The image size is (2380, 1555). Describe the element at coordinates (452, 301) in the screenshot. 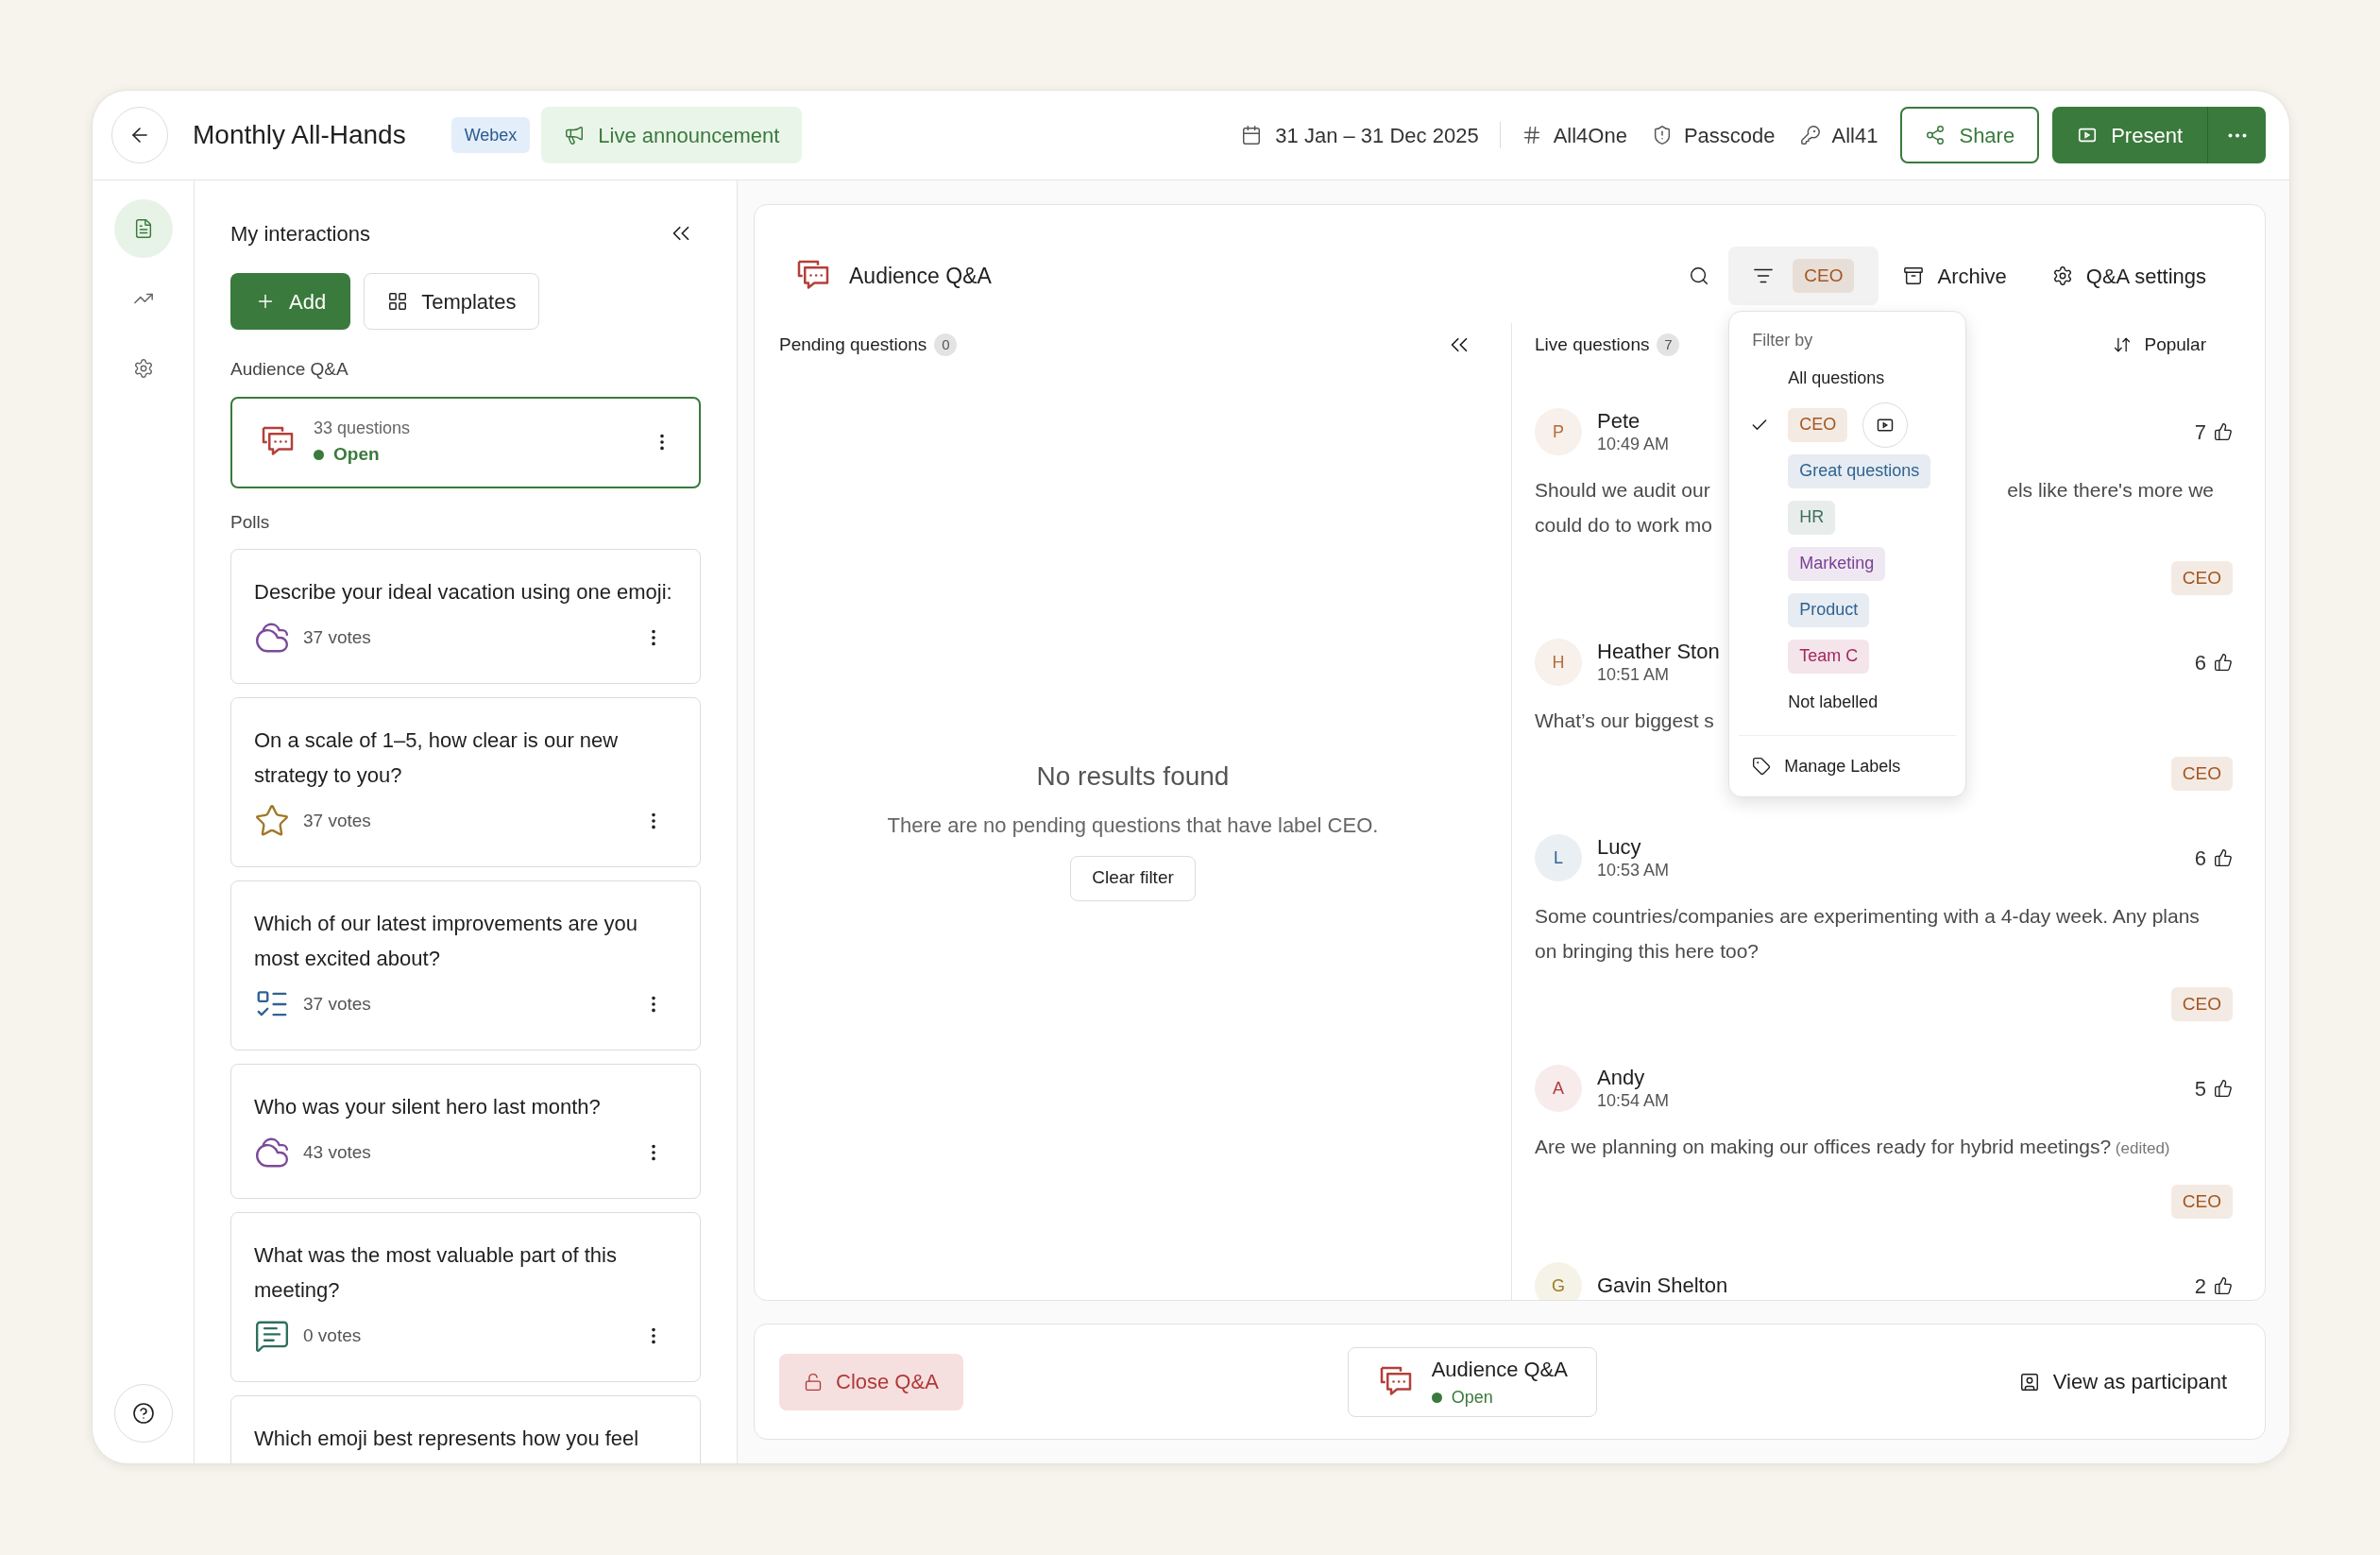

I see `templates-button: Templates` at that location.